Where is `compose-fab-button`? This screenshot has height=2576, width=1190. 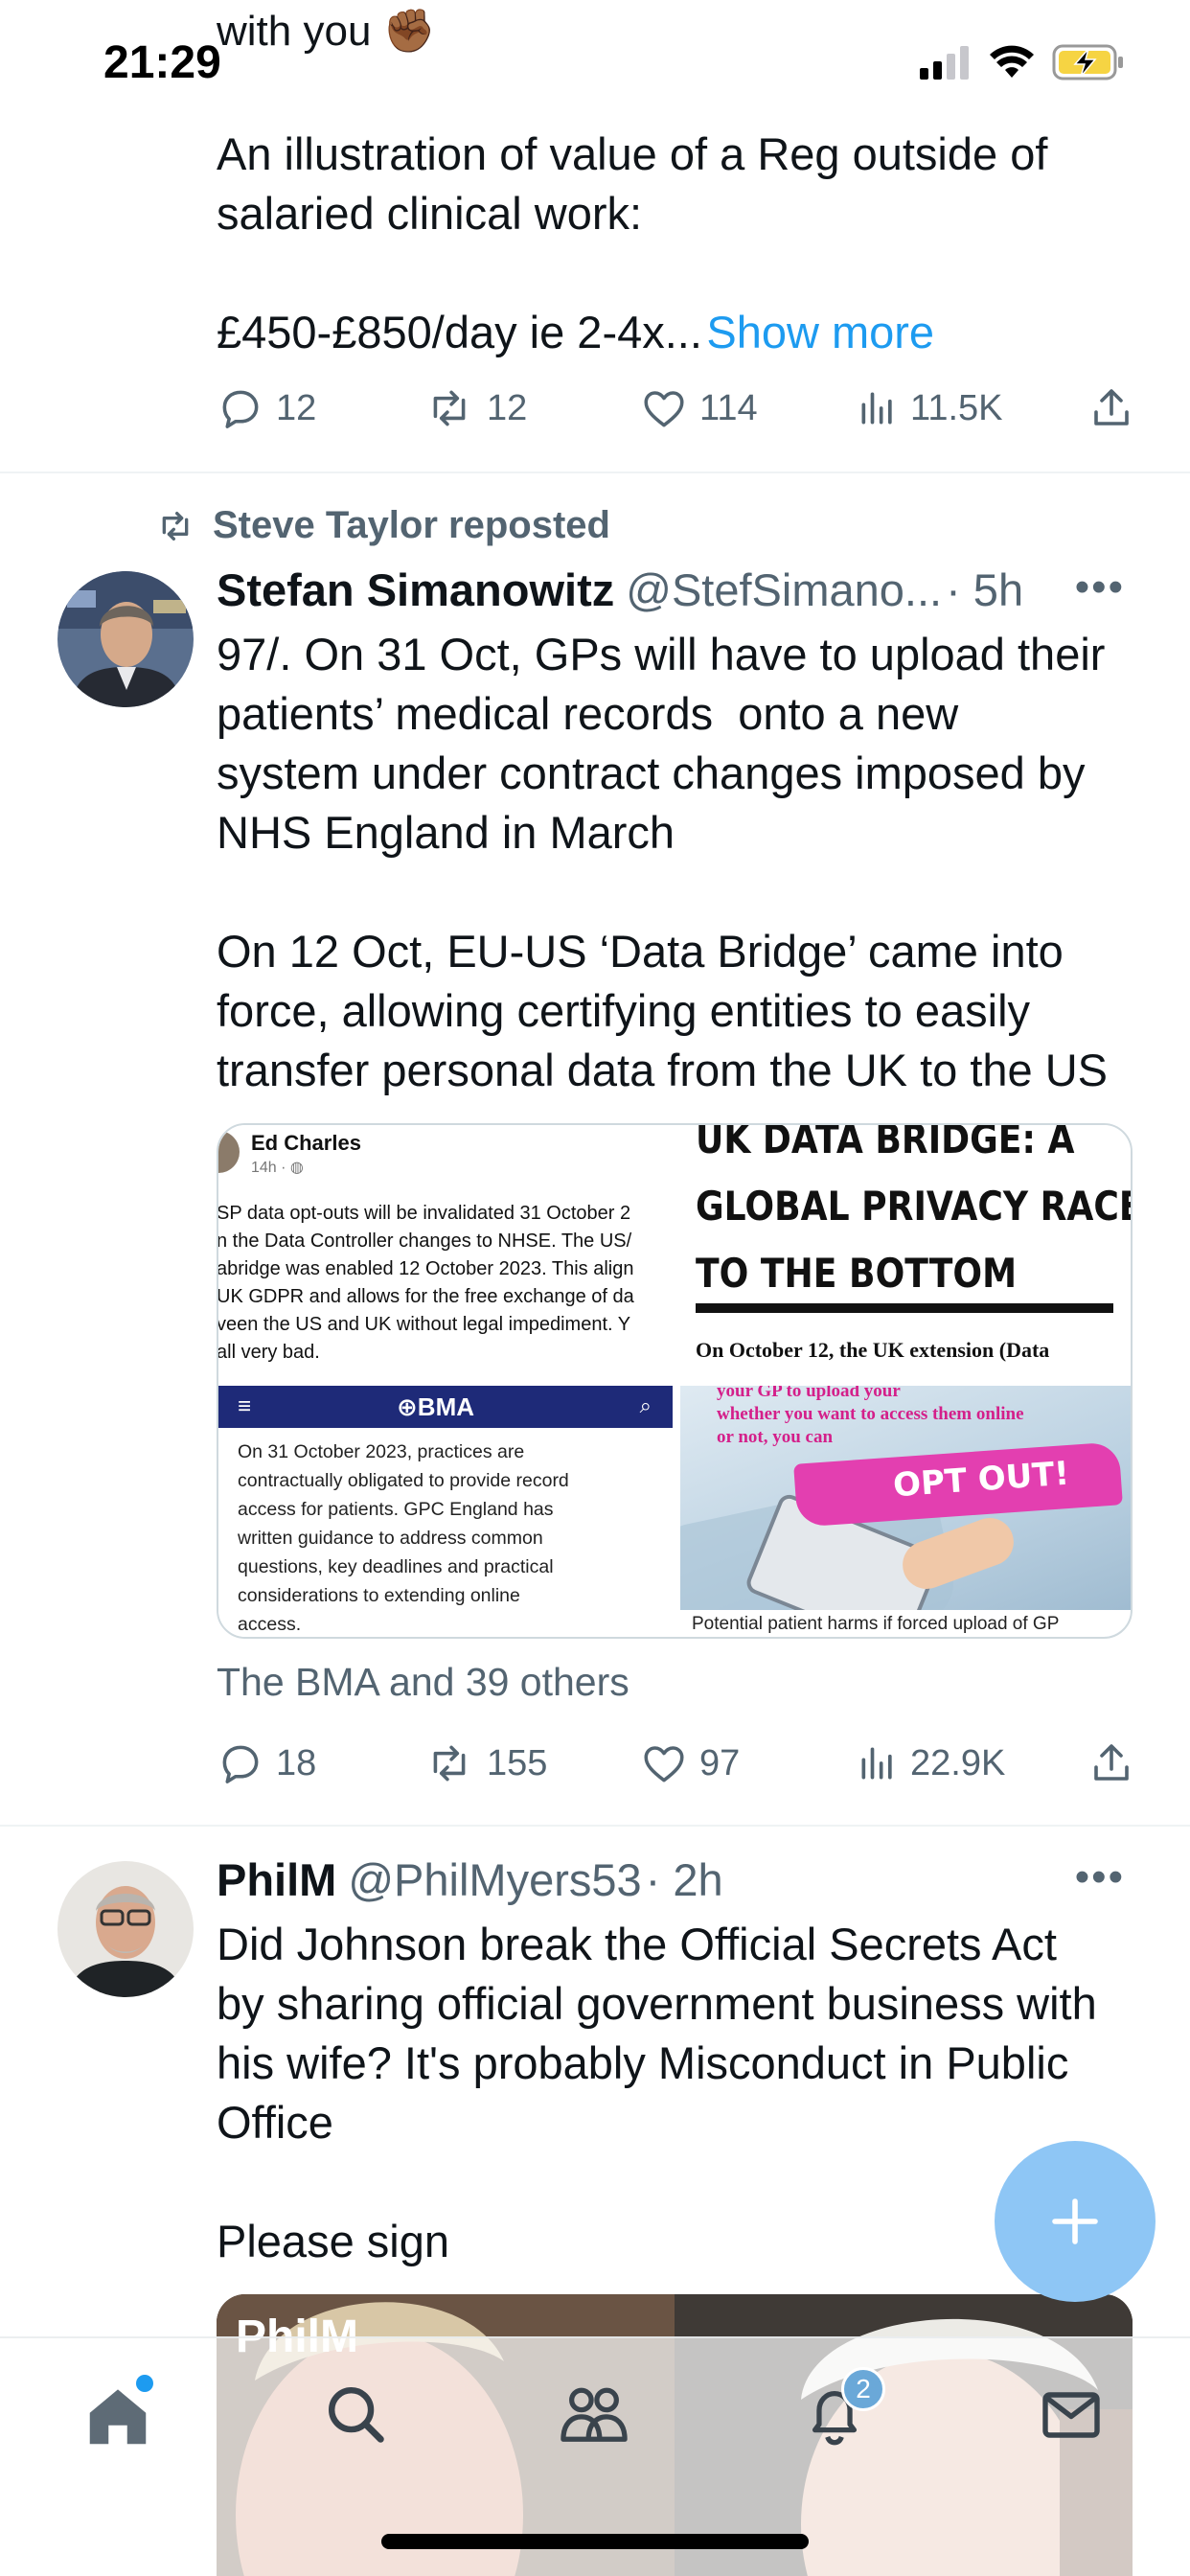
compose-fab-button is located at coordinates (1075, 2221).